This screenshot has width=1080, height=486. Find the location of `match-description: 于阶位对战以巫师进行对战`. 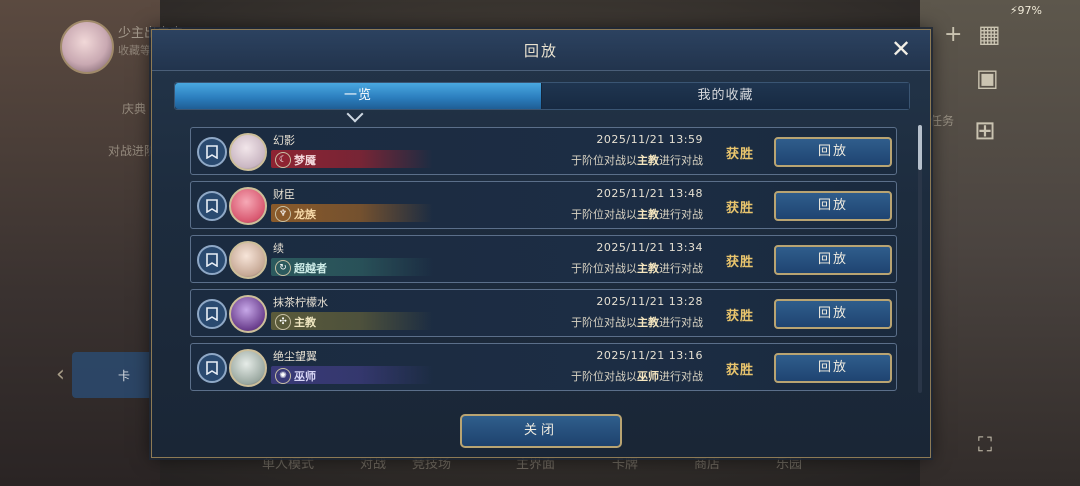

match-description: 于阶位对战以巫师进行对战 is located at coordinates (637, 376).